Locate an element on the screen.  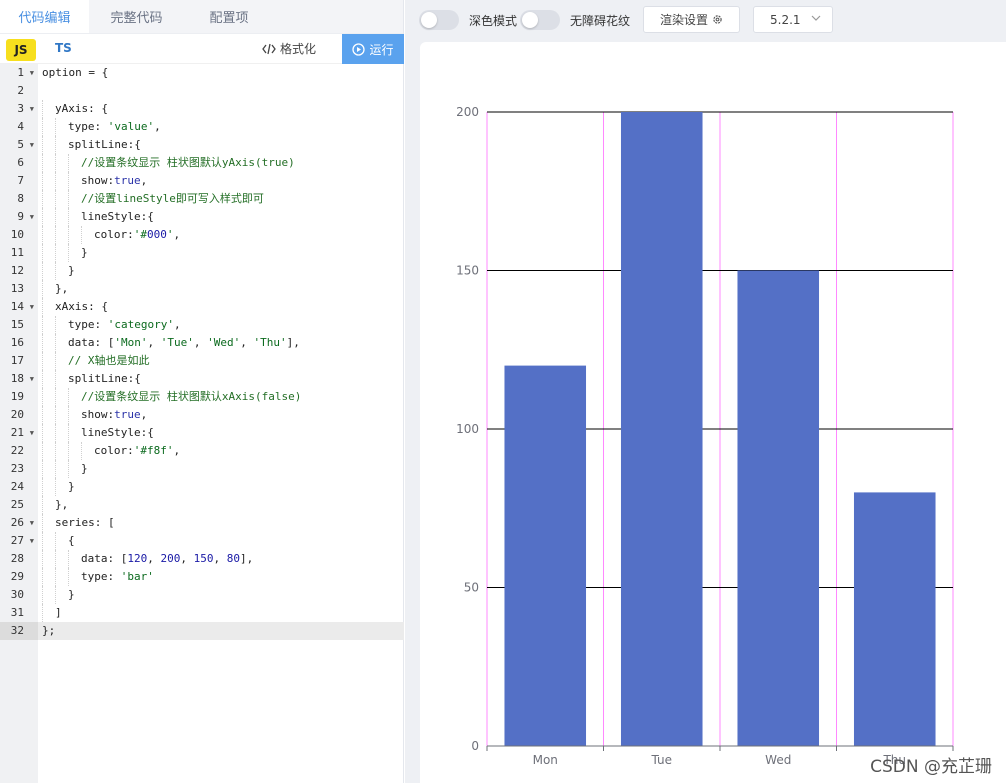
y-tick-label: 0 is located at coordinates (475, 746).